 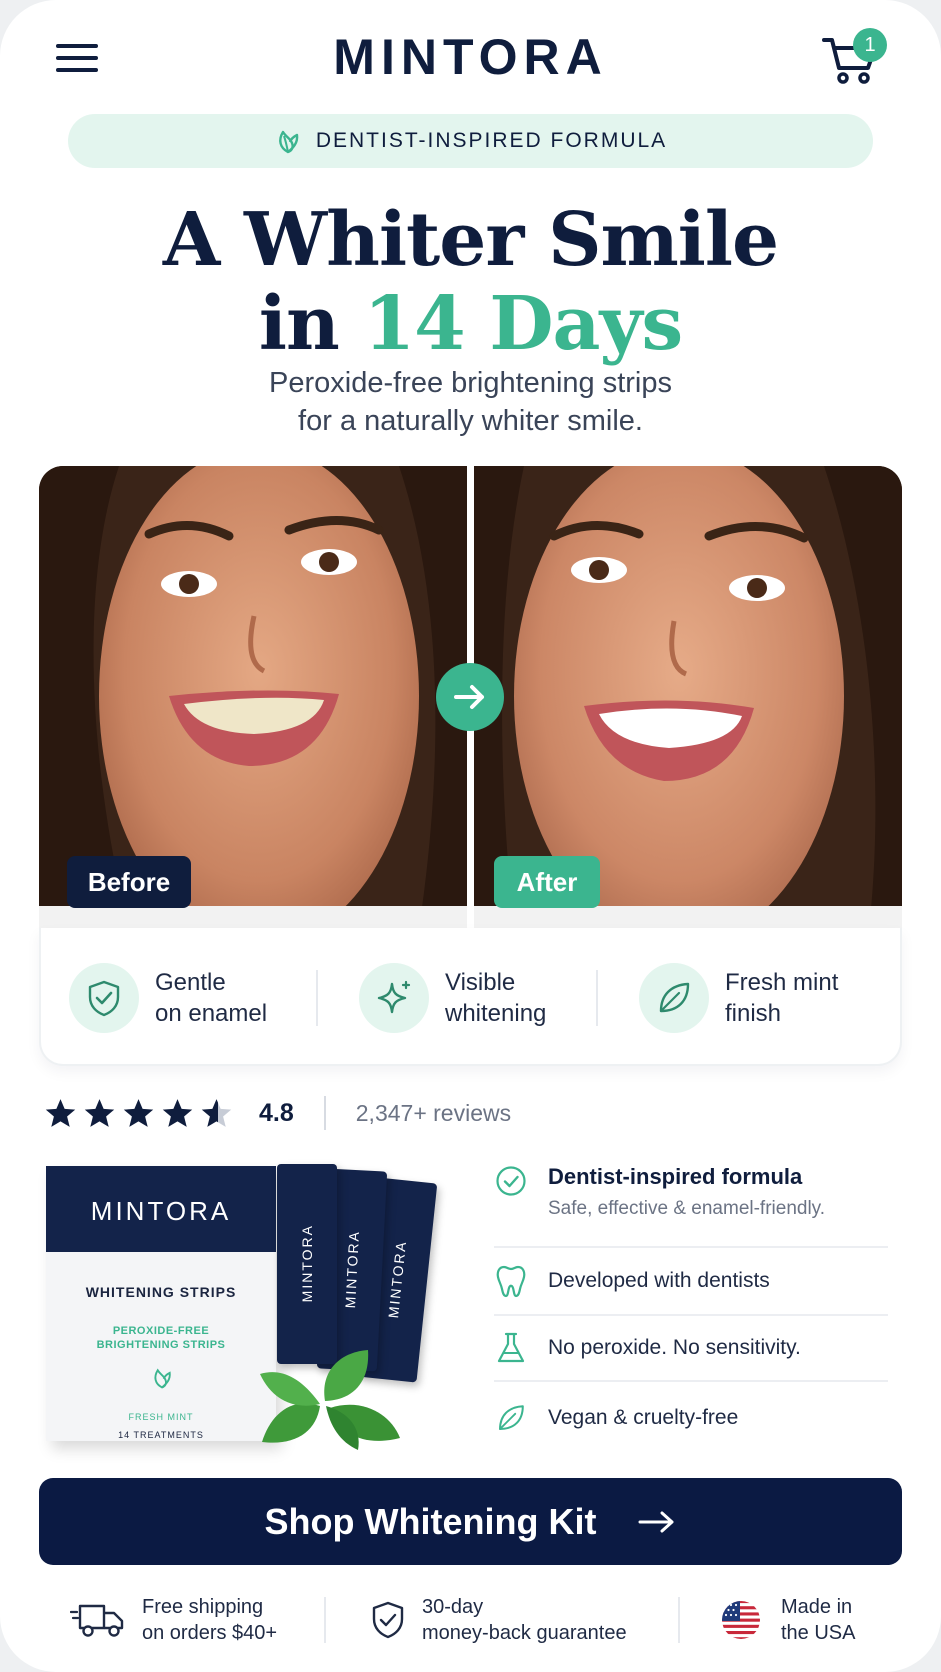 What do you see at coordinates (161, 1292) in the screenshot?
I see `product-box-title: WHITENING STRIPS` at bounding box center [161, 1292].